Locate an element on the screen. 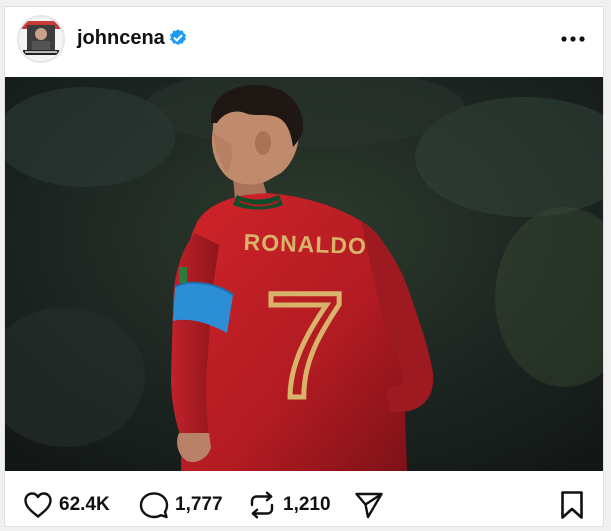 The width and height of the screenshot is (611, 531). like-button: 62.4K is located at coordinates (66, 505).